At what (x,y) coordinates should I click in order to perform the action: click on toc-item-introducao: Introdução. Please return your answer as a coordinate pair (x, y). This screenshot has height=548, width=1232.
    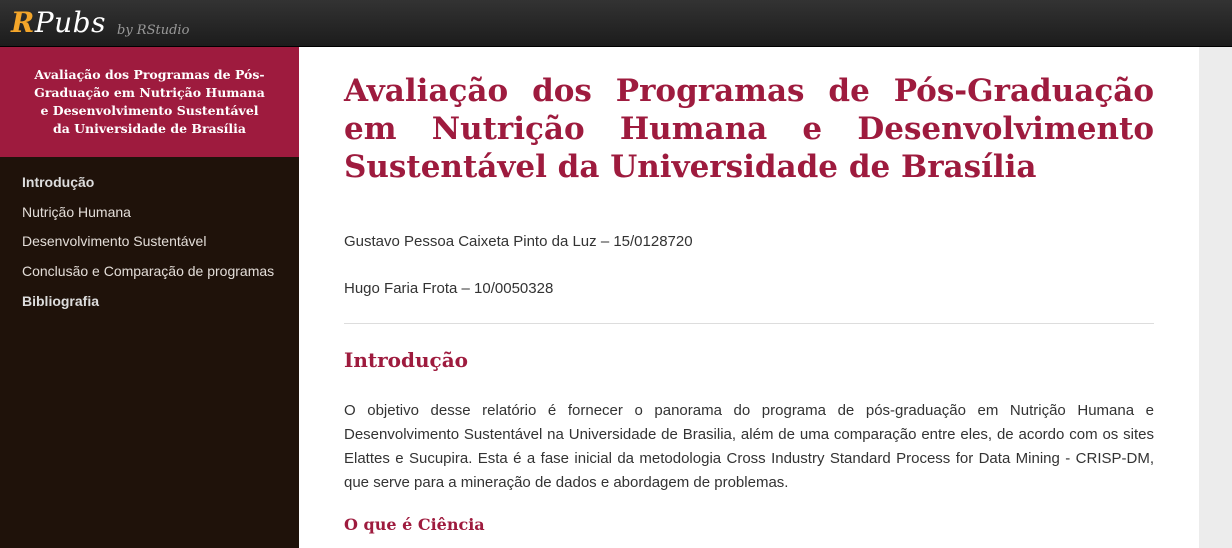
    Looking at the image, I should click on (149, 189).